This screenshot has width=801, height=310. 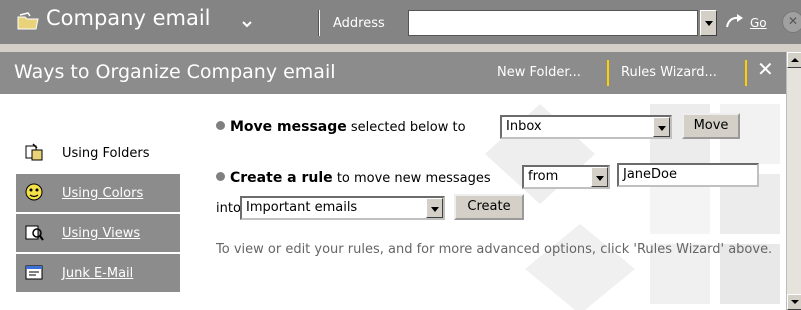 I want to click on create-button: Create, so click(x=489, y=207).